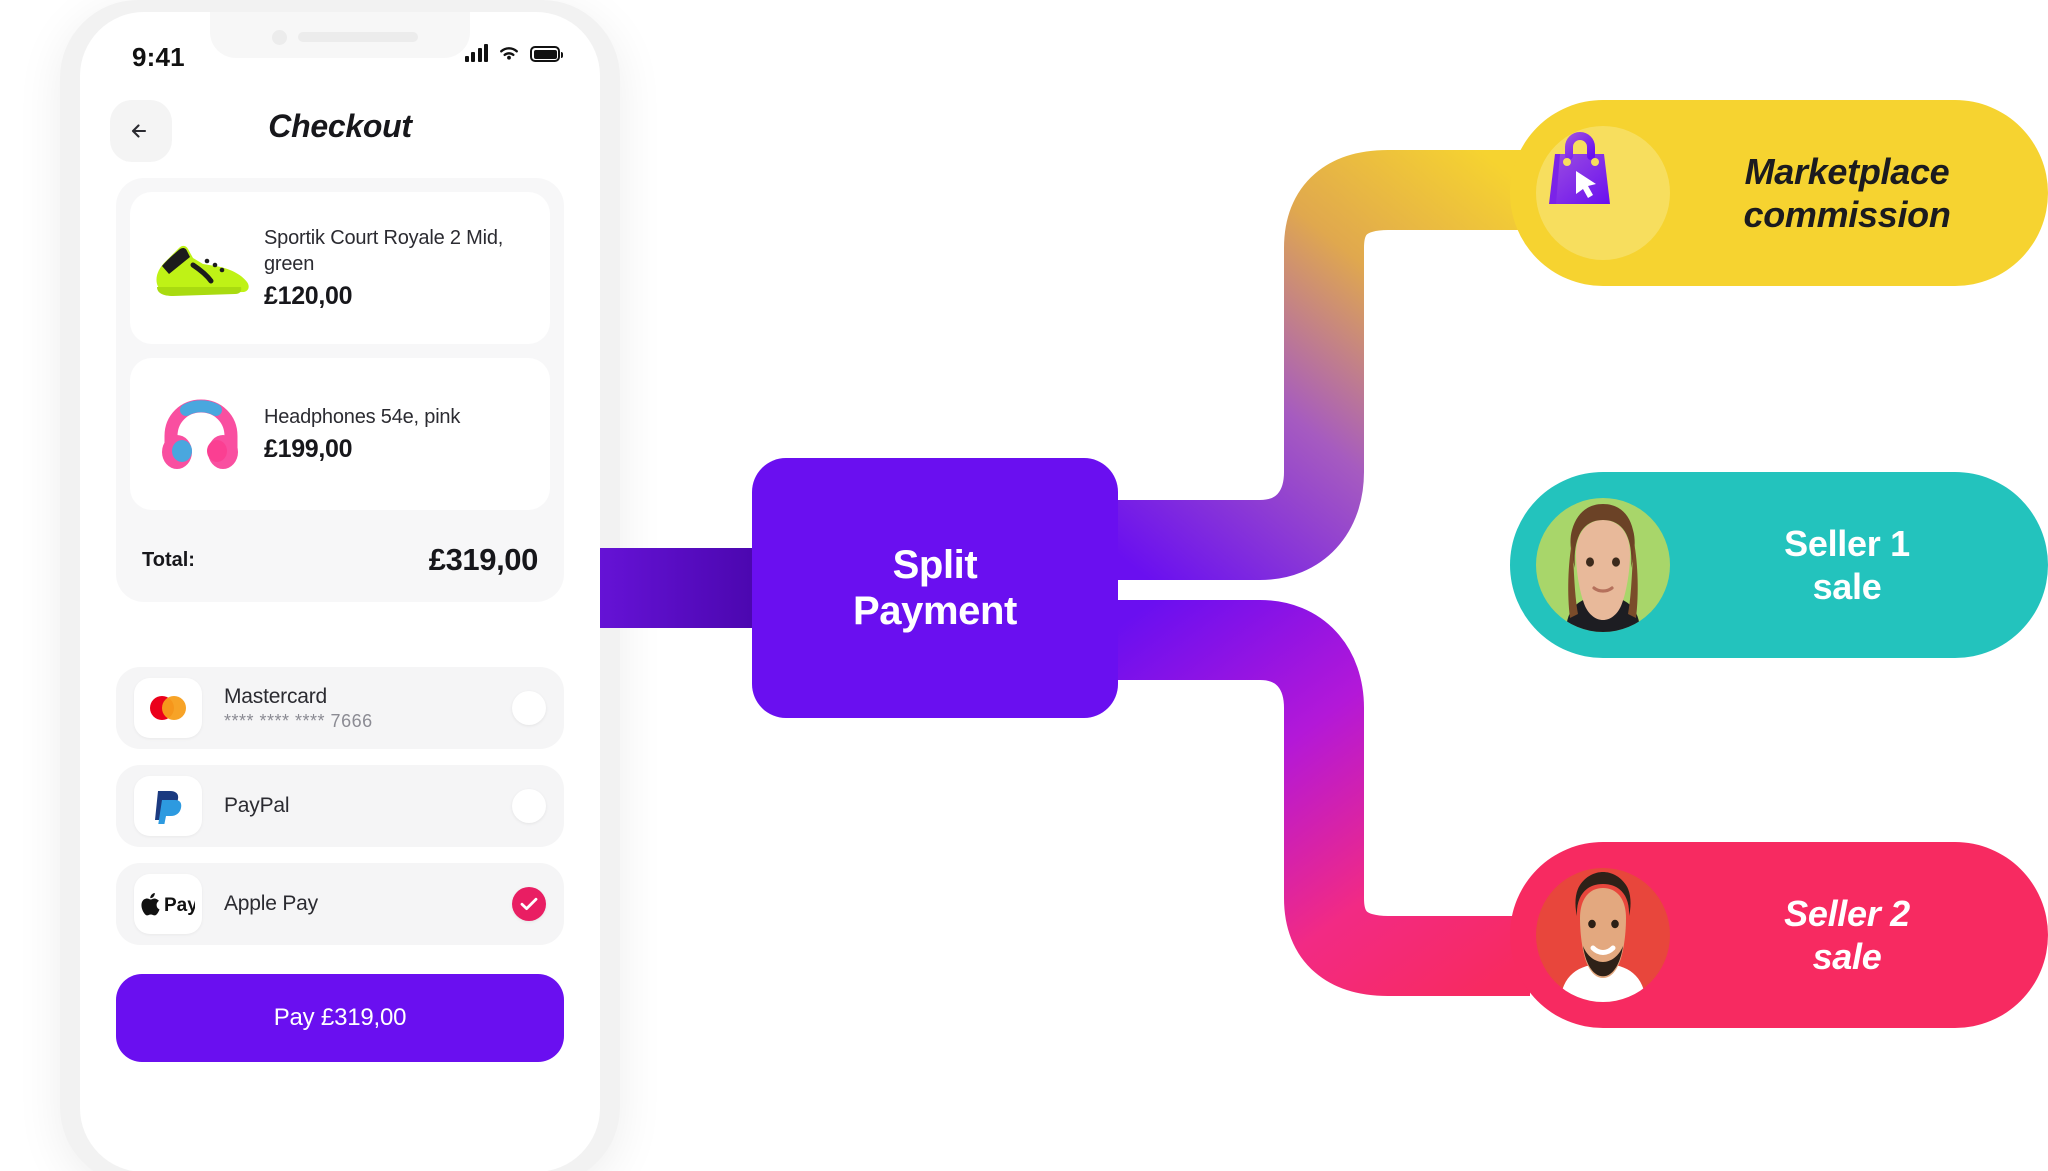  I want to click on seller2-line2: sale, so click(1847, 956).